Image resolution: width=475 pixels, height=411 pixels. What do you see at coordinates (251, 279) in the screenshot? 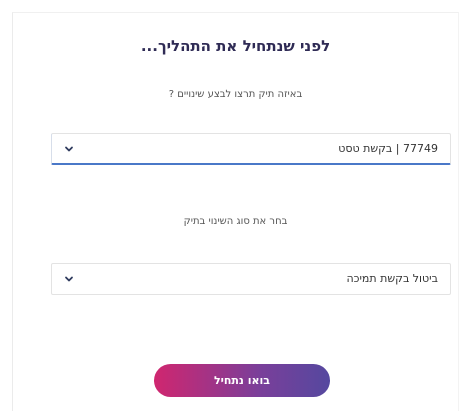
I see `change-type-select: ביטול בקשת תמיכה` at bounding box center [251, 279].